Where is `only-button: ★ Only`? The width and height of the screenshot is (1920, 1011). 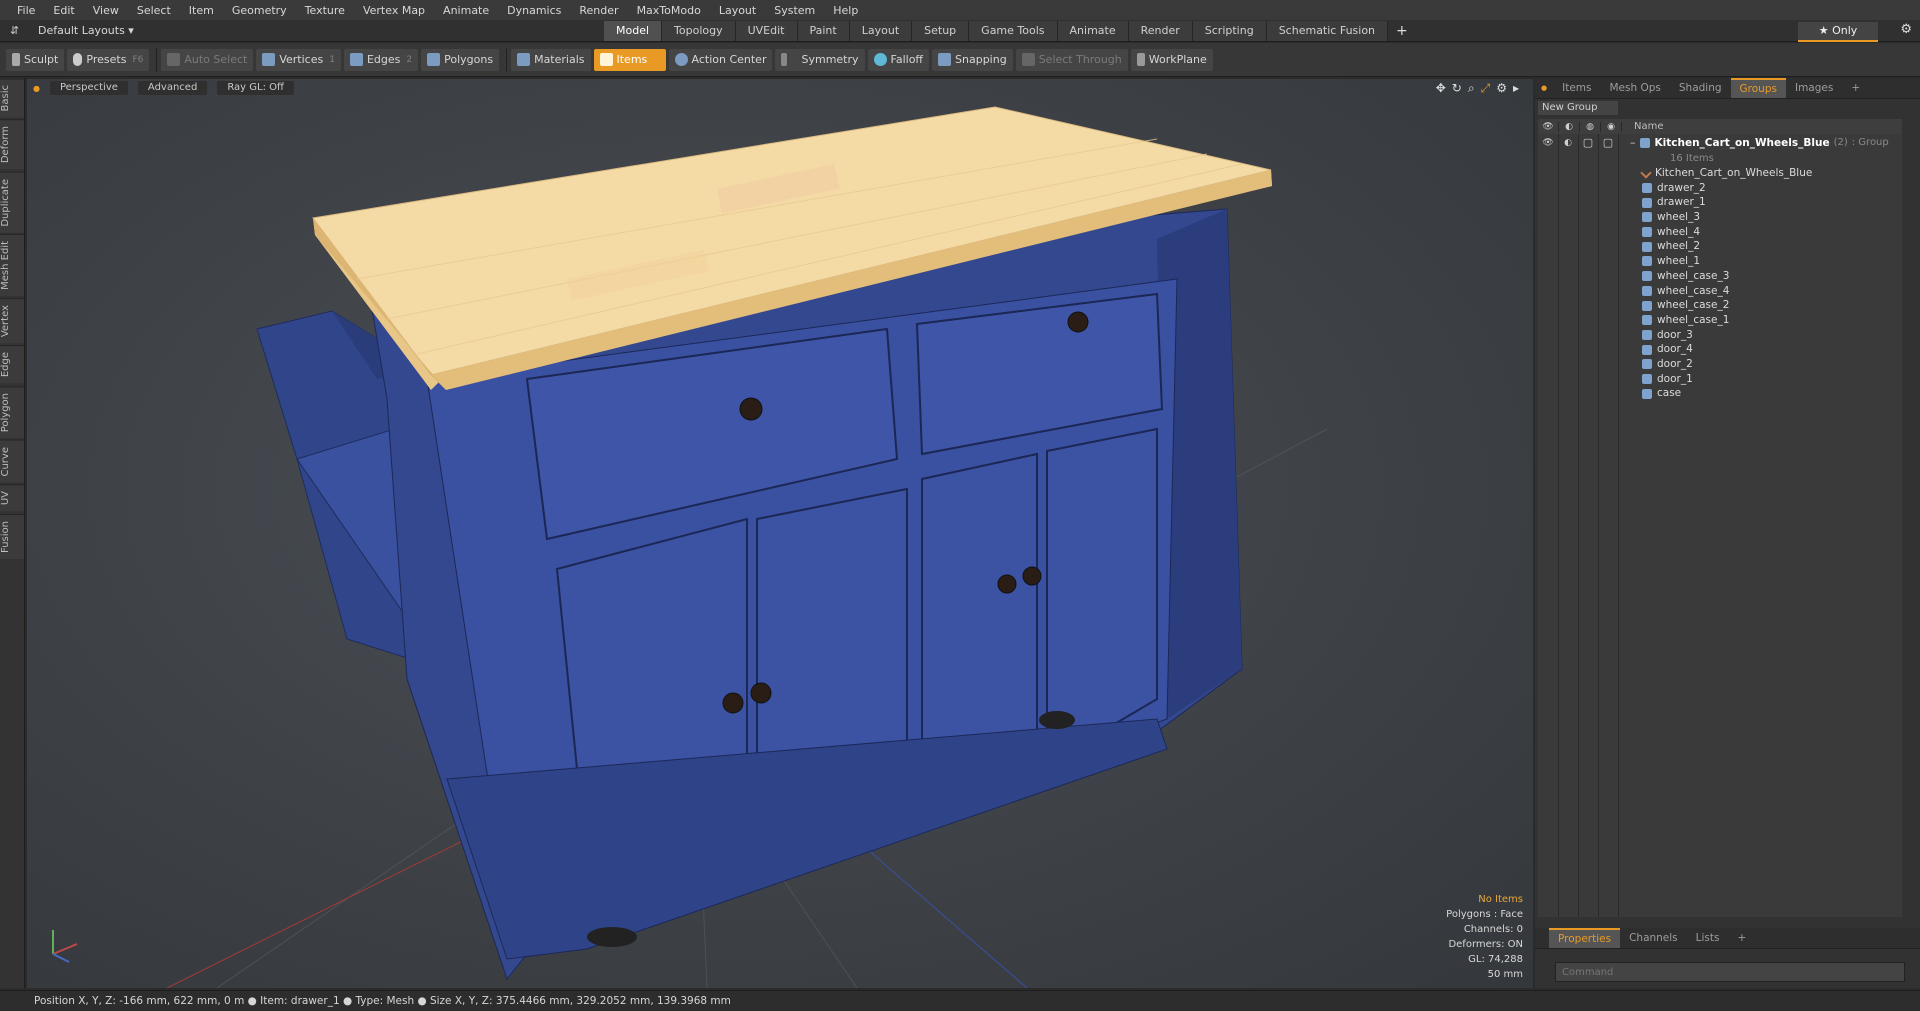 only-button: ★ Only is located at coordinates (1838, 32).